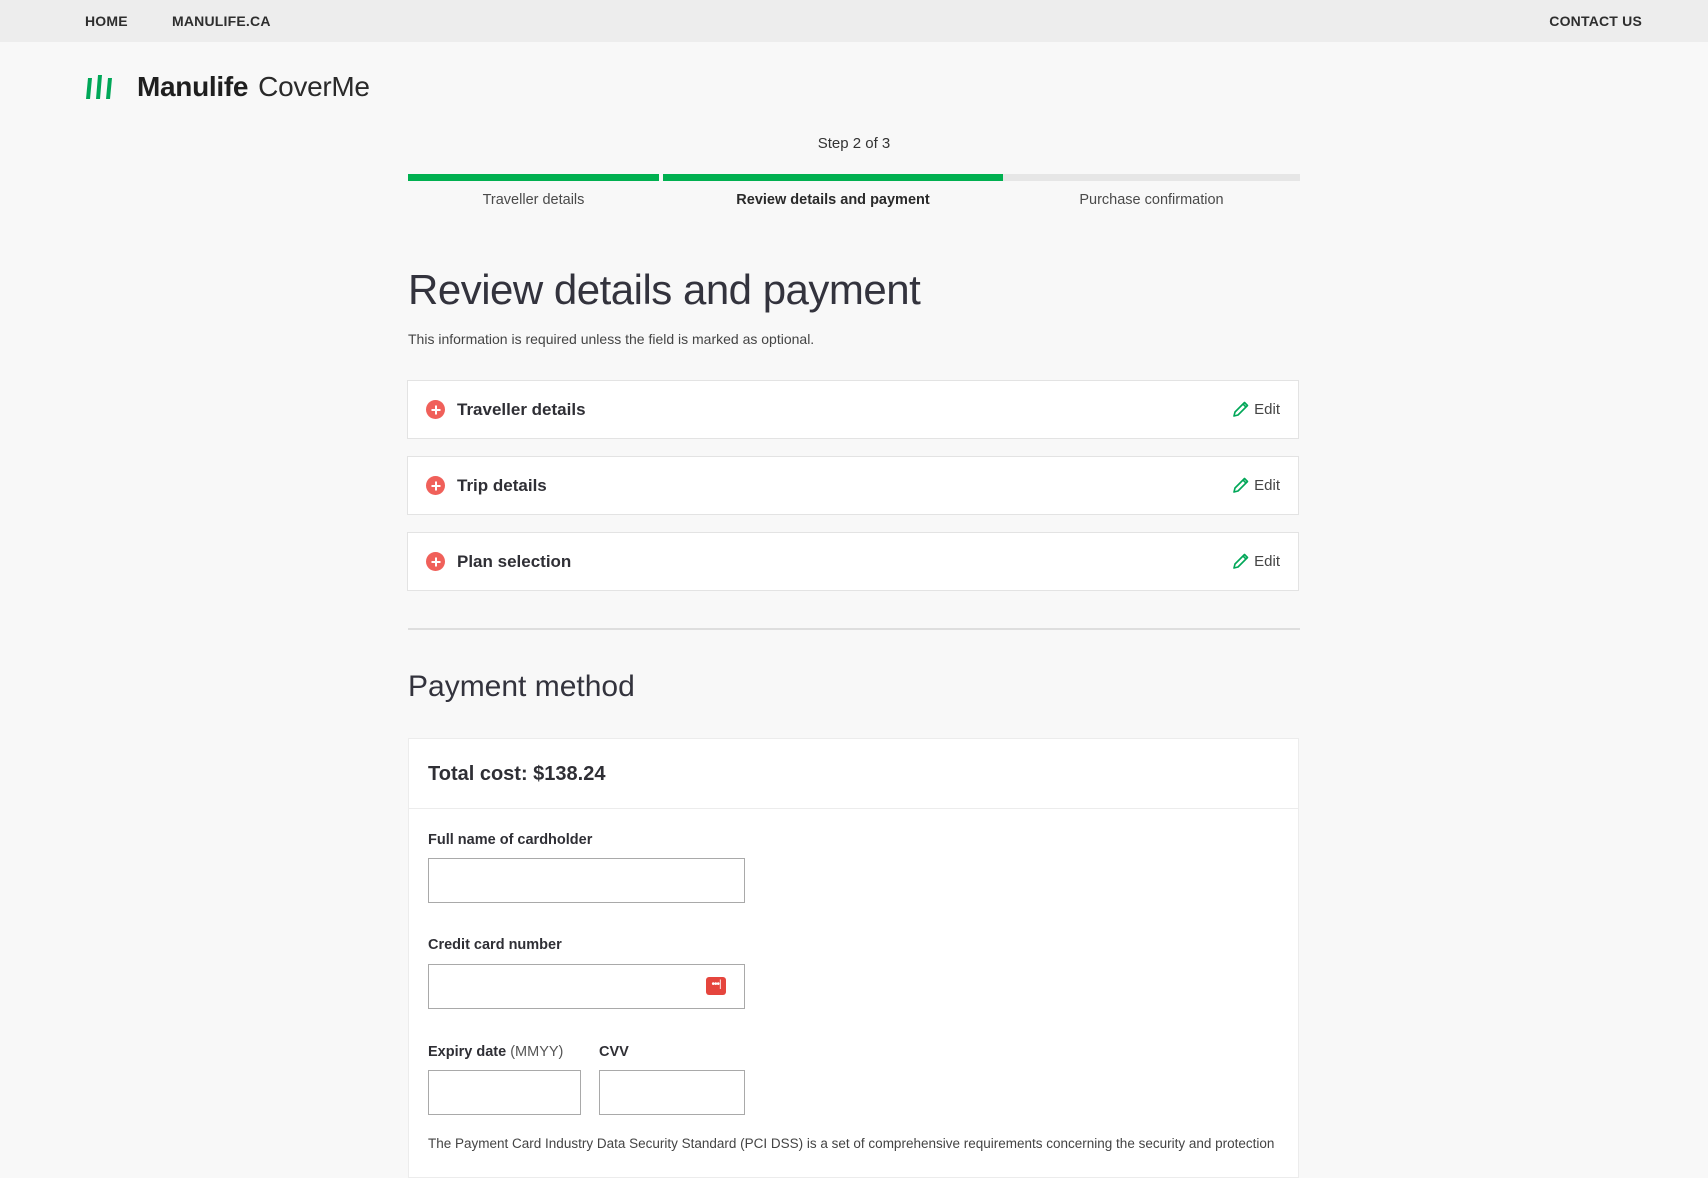  Describe the element at coordinates (533, 200) in the screenshot. I see `step-label-traveller-details: Traveller details` at that location.